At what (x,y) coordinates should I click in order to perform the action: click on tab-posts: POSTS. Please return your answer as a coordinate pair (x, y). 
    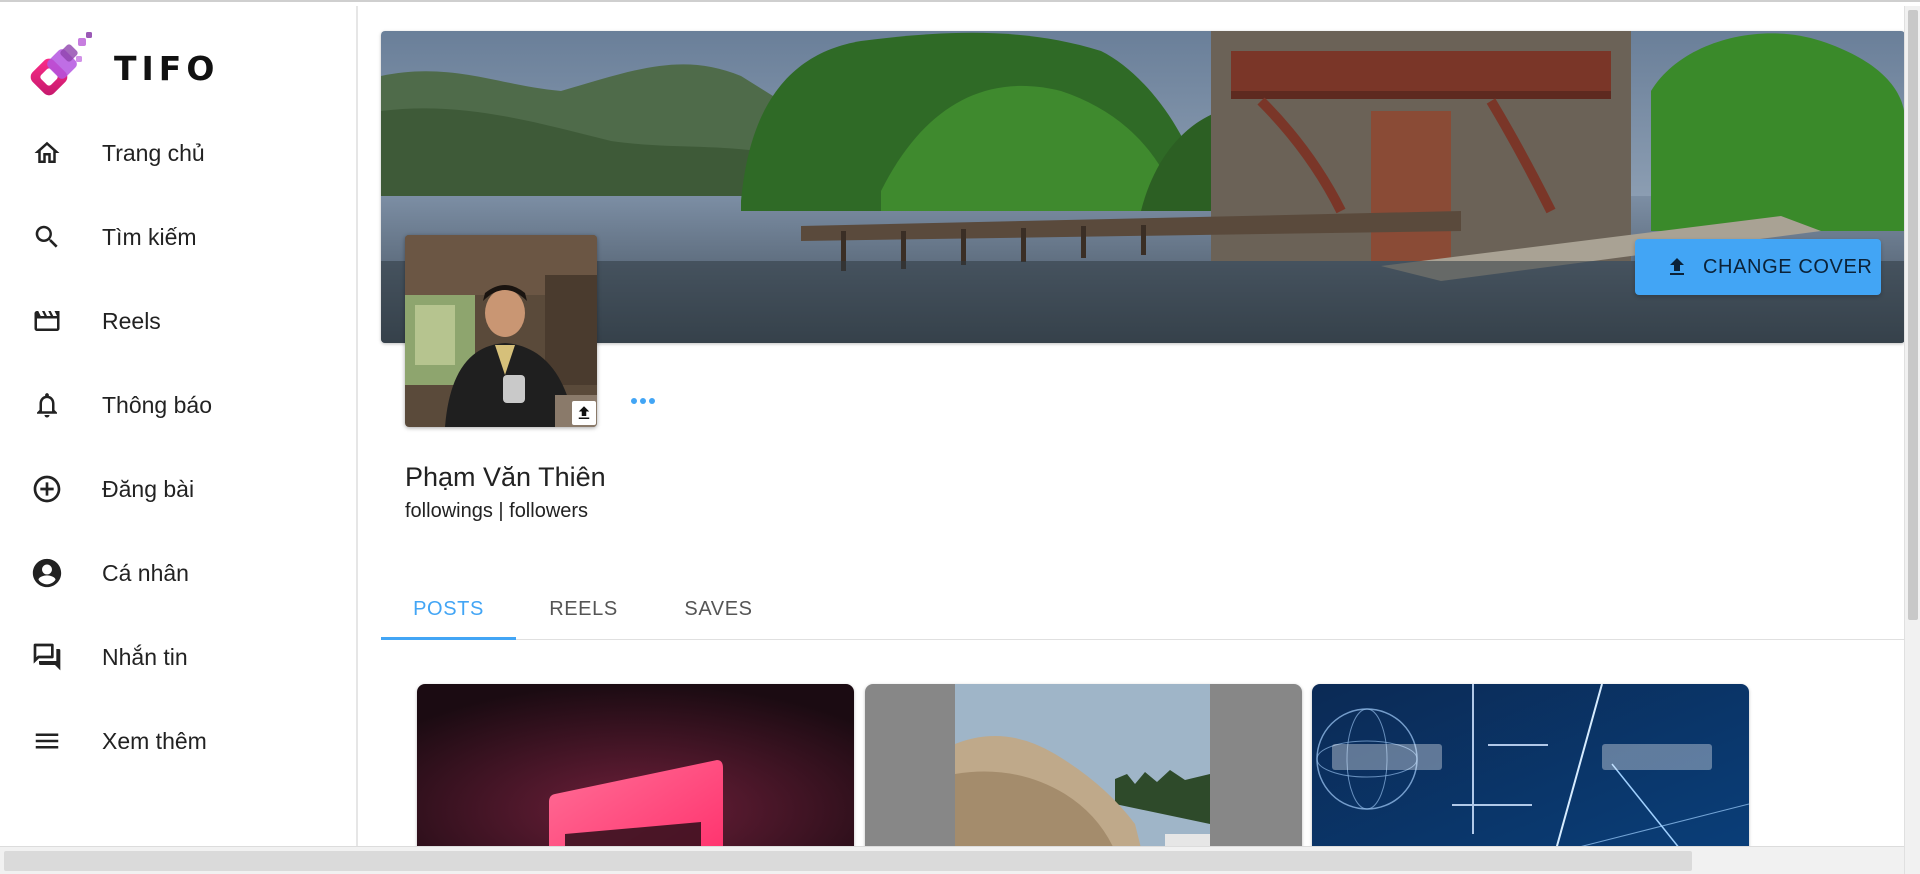
    Looking at the image, I should click on (448, 609).